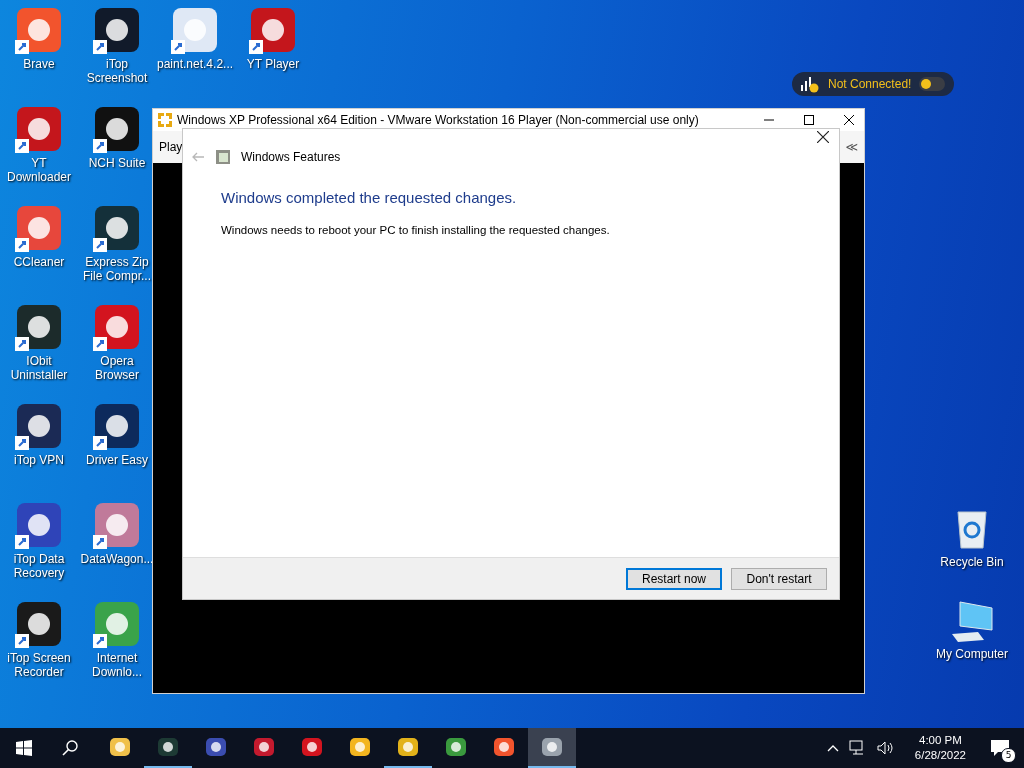 This screenshot has width=1024, height=768. What do you see at coordinates (809, 120) in the screenshot?
I see `maximize-icon` at bounding box center [809, 120].